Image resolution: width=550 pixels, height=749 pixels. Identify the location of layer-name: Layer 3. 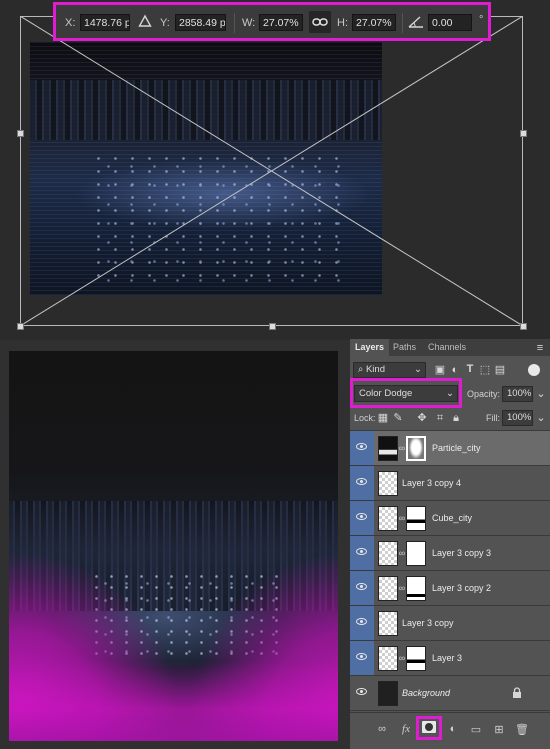
(447, 658).